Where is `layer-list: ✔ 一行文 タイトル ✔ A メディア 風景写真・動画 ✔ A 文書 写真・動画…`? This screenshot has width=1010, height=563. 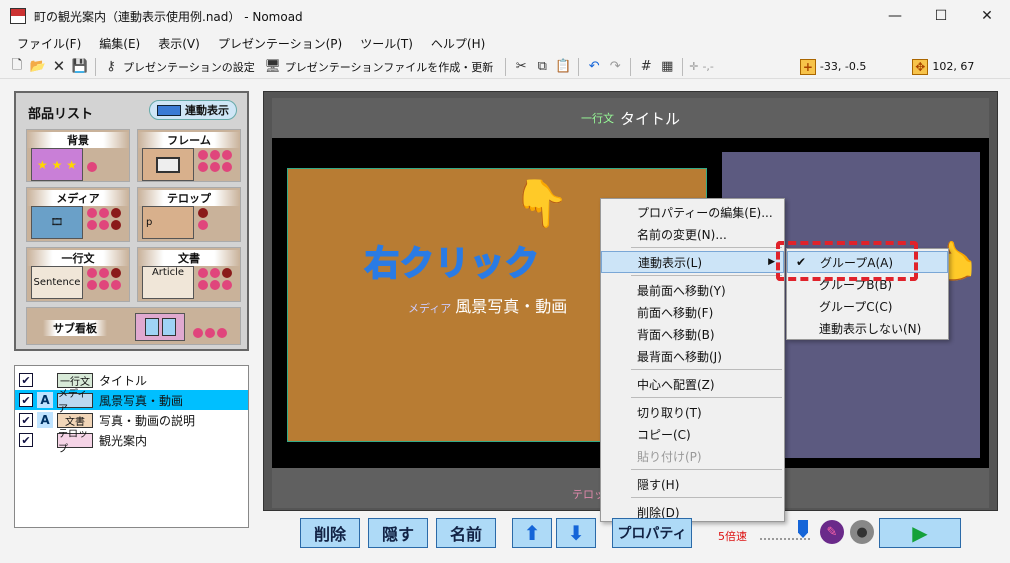
layer-list: ✔ 一行文 タイトル ✔ A メディア 風景写真・動画 ✔ A 文書 写真・動画… is located at coordinates (131, 446).